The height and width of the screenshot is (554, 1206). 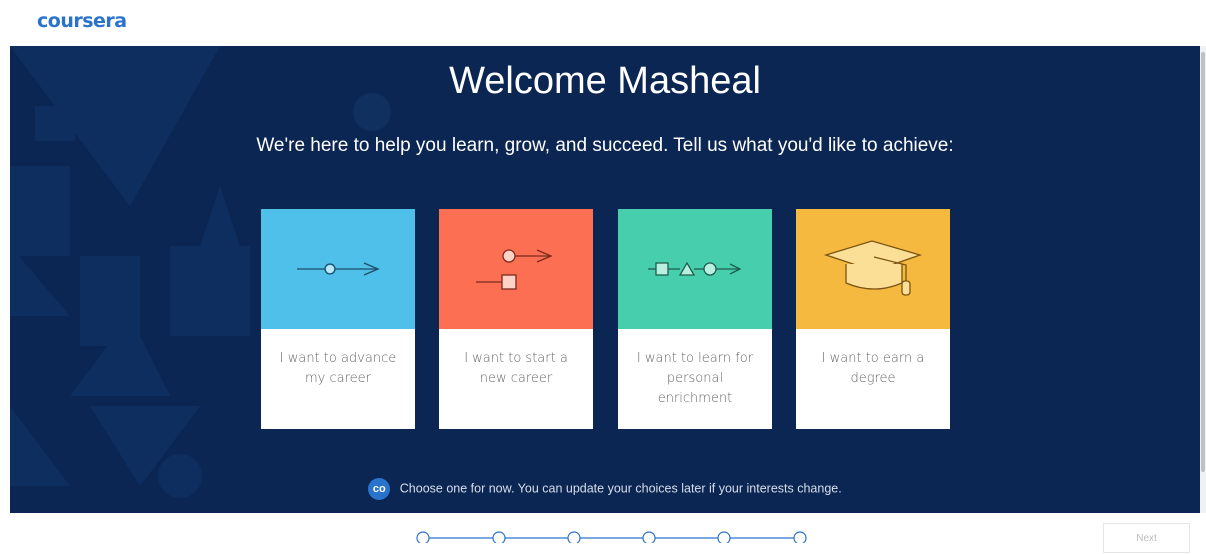 I want to click on scrollbar-thumb, so click(x=1203, y=262).